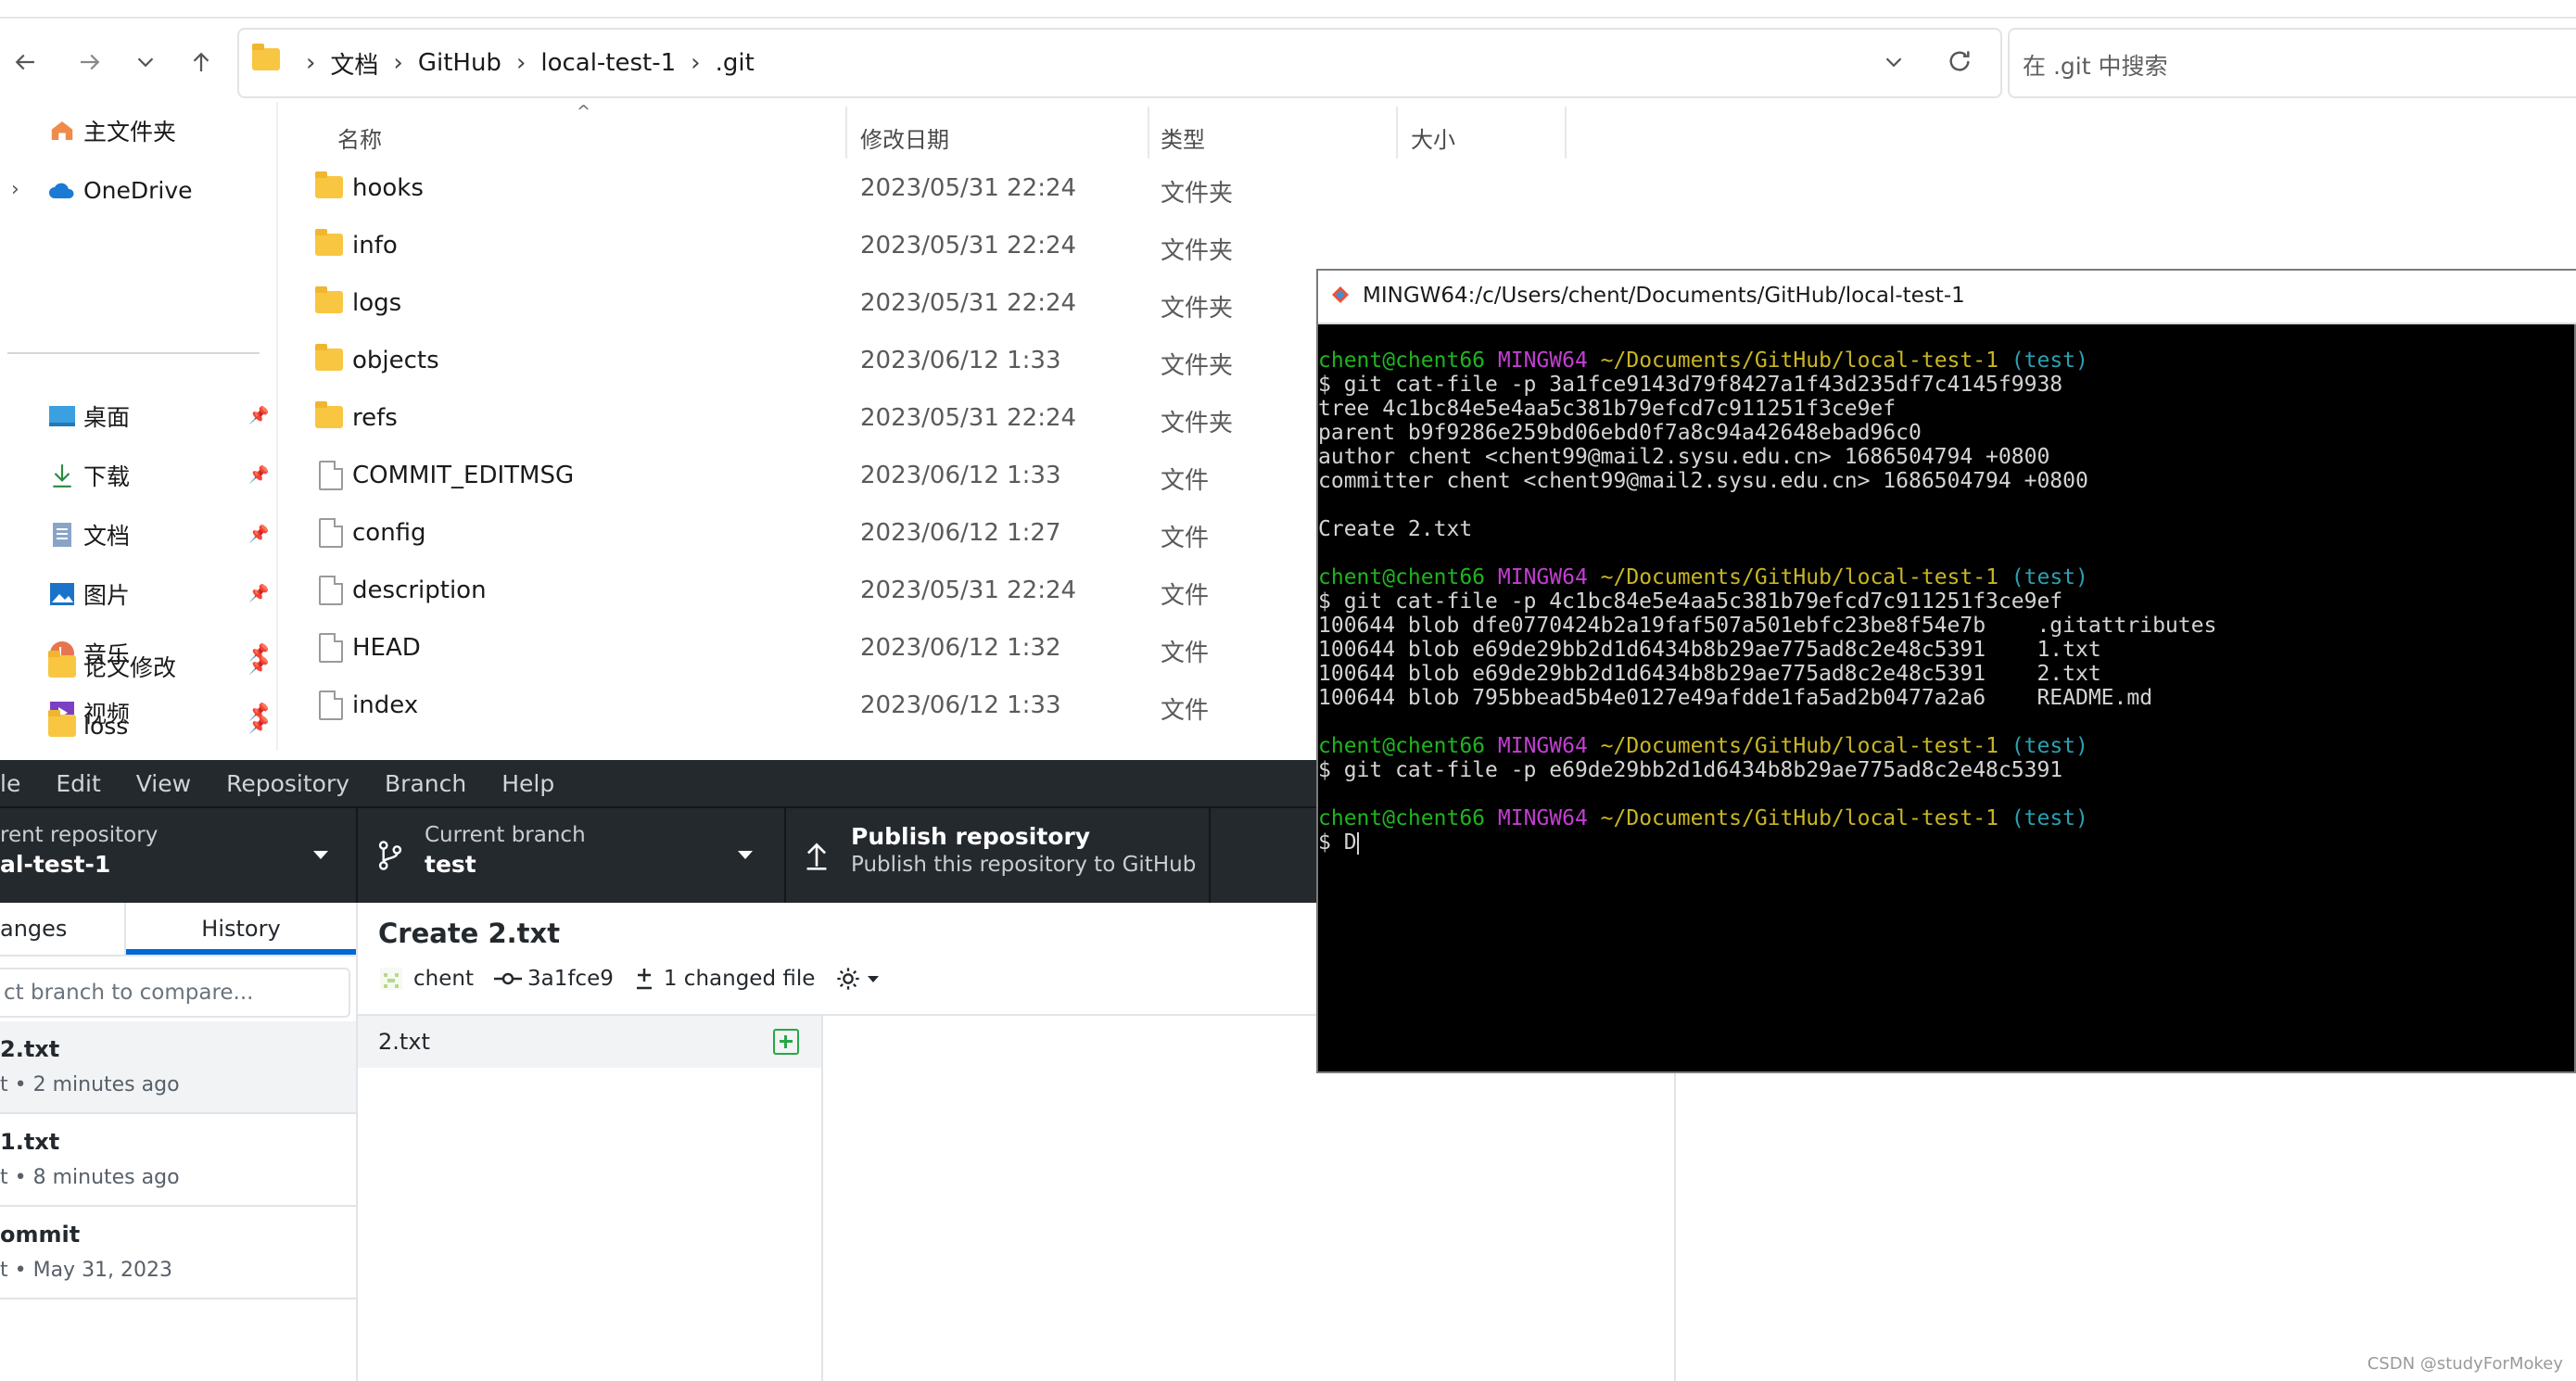  What do you see at coordinates (2465, 1364) in the screenshot?
I see `watermark: CSDN @studyForMokey` at bounding box center [2465, 1364].